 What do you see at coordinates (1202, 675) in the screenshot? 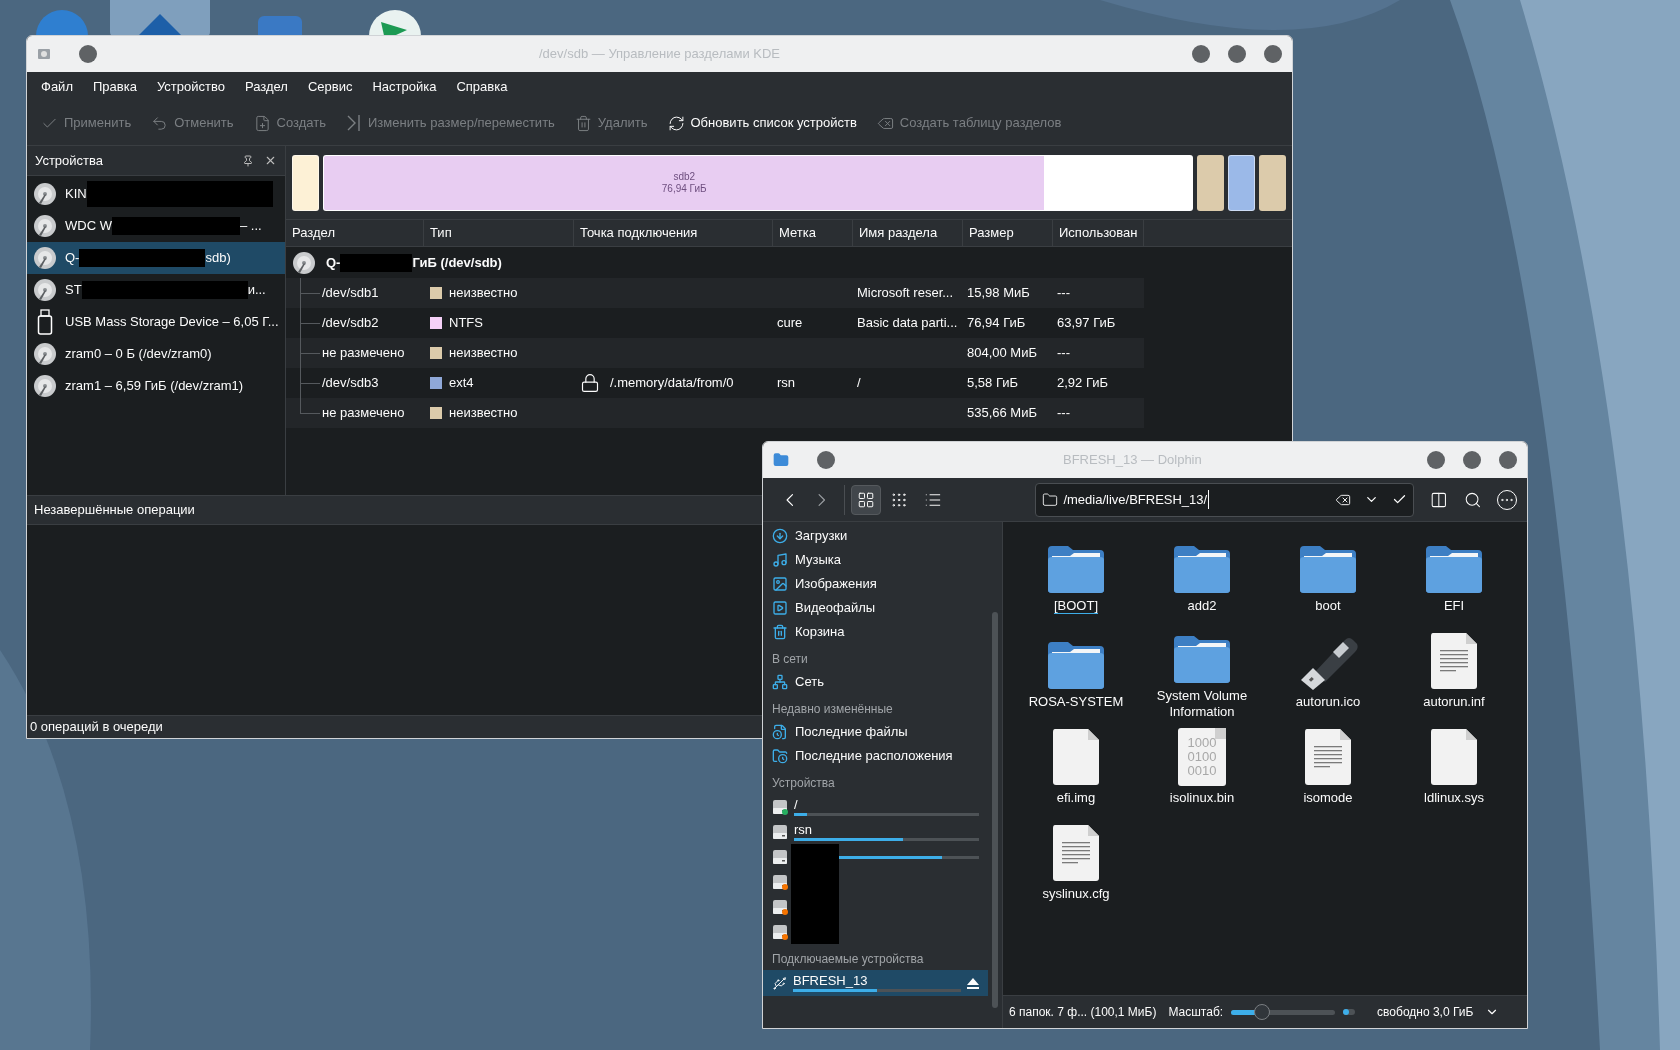
I see `file-item: System Volume Information` at bounding box center [1202, 675].